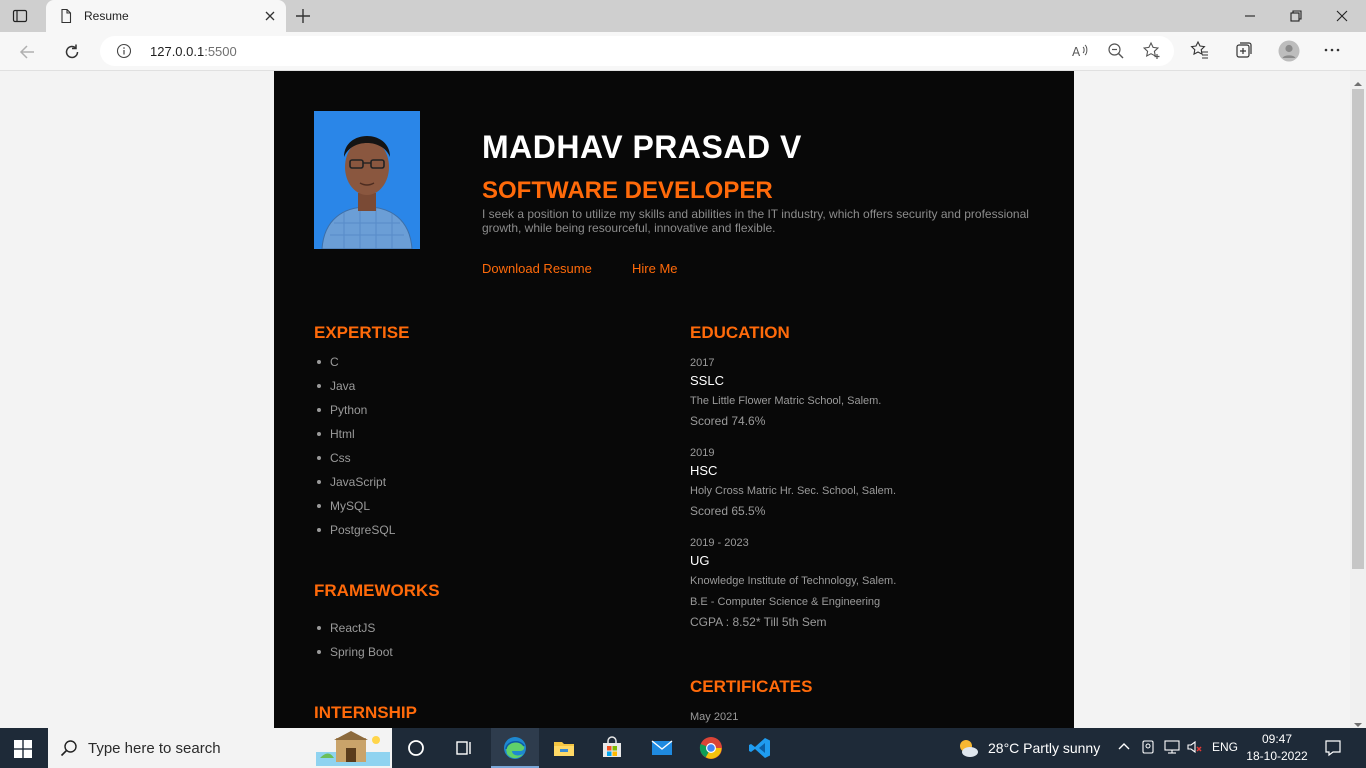 This screenshot has height=768, width=1366. What do you see at coordinates (28, 52) in the screenshot?
I see `back-icon` at bounding box center [28, 52].